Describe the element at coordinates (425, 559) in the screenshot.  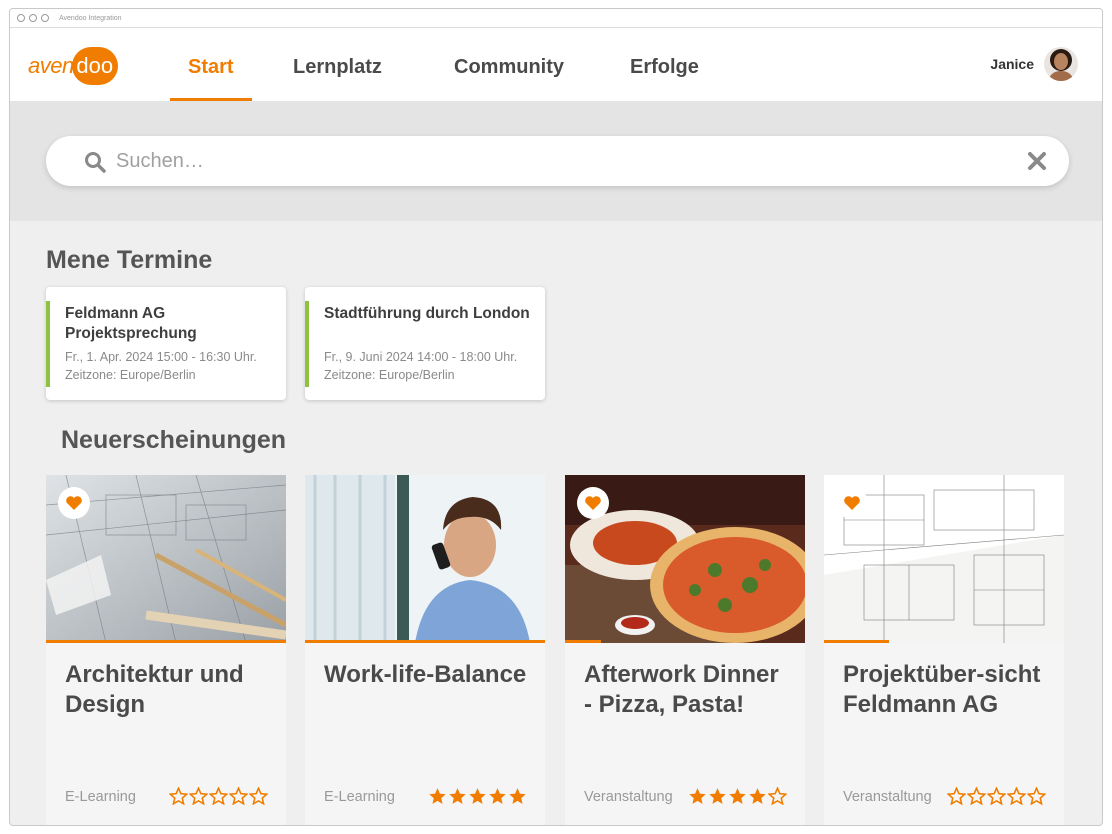
I see `course-image-work-life` at that location.